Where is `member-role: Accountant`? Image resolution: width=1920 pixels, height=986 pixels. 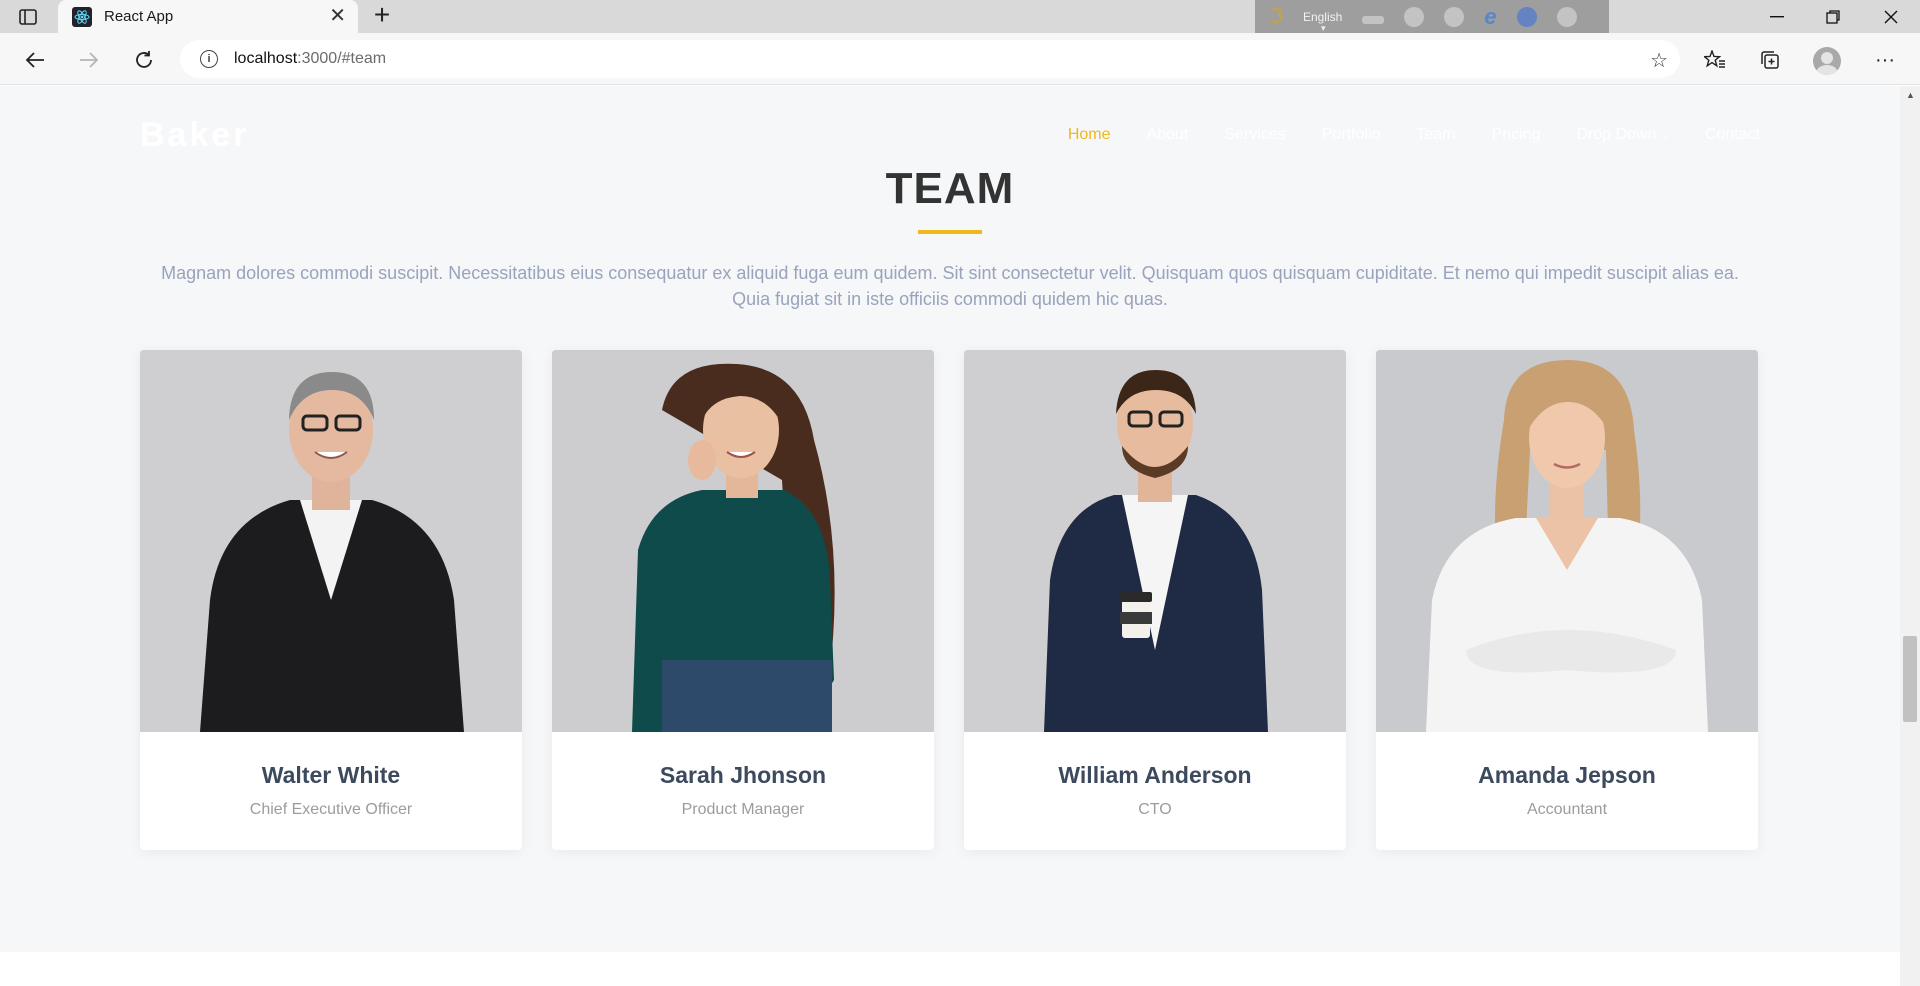 member-role: Accountant is located at coordinates (1567, 809).